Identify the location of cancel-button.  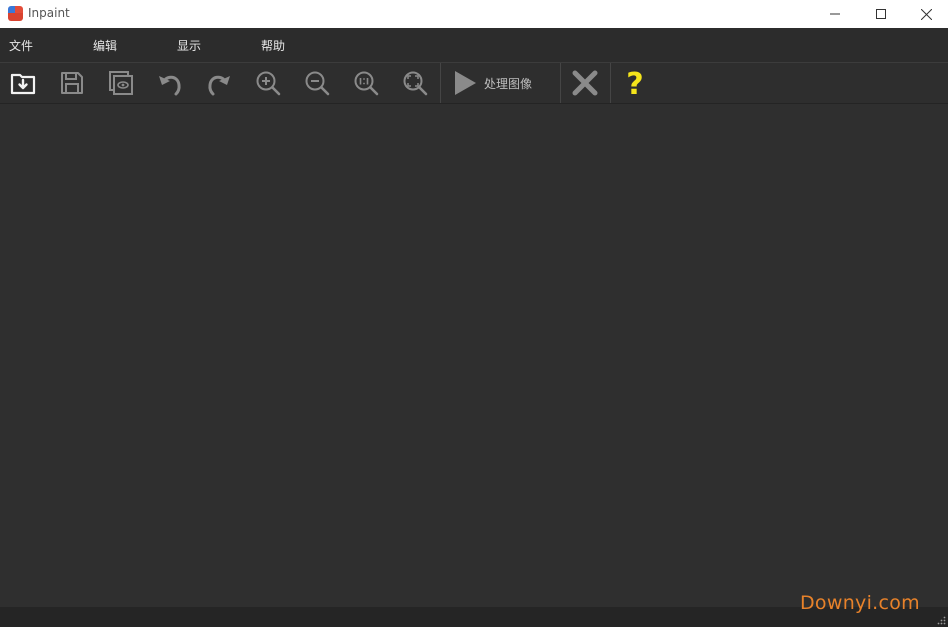
(585, 83).